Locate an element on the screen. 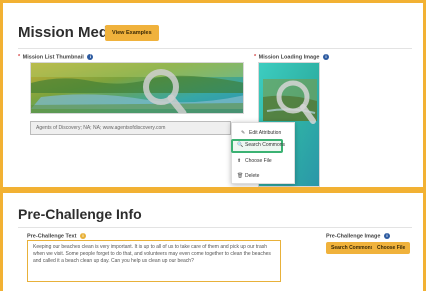  pre-challenge-text-label: Pre-Challenge Text i is located at coordinates (56, 236).